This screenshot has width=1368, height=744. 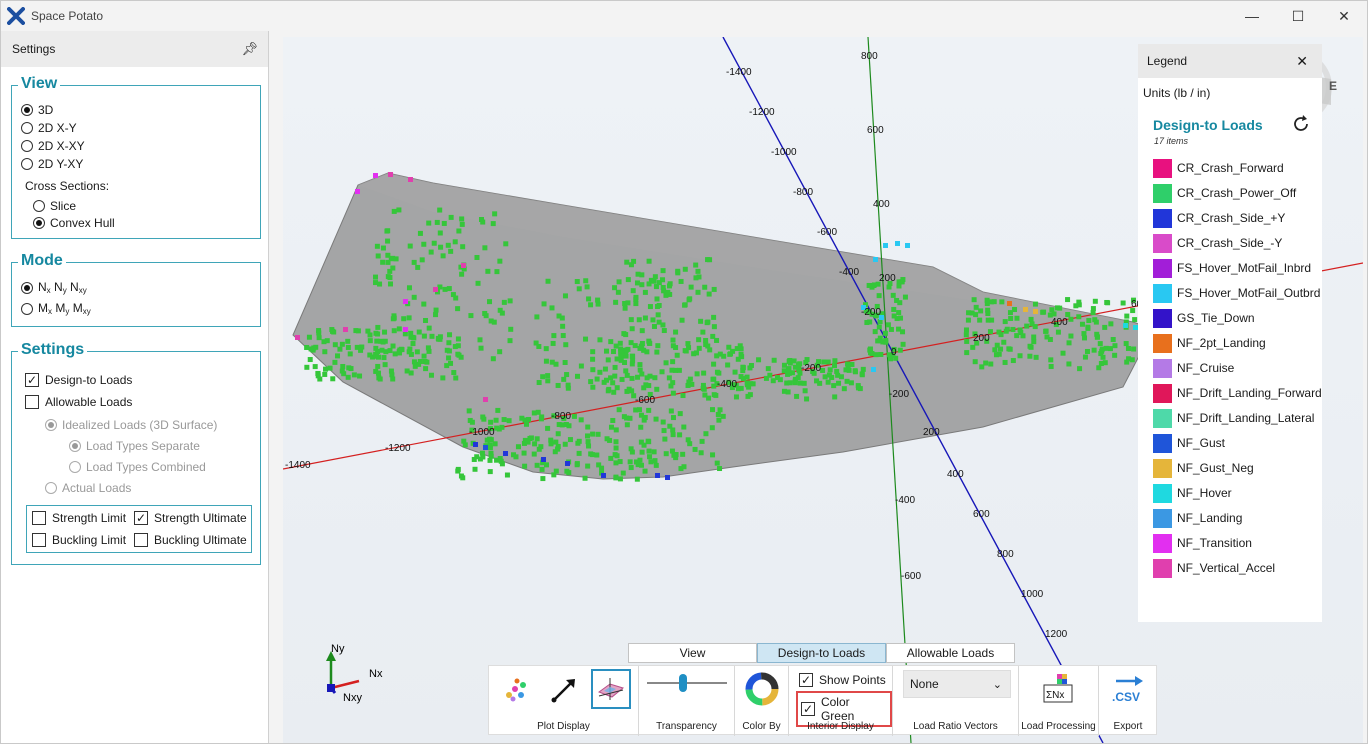 I want to click on surface-plot-button, so click(x=611, y=689).